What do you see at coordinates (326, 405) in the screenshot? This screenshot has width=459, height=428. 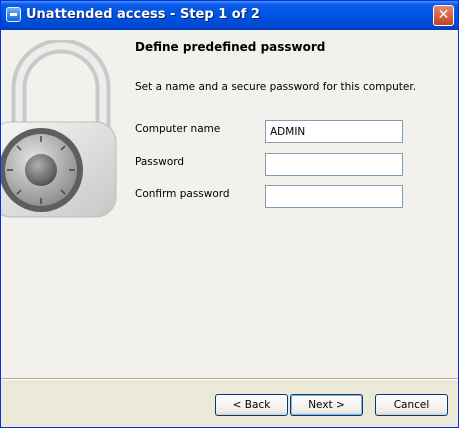 I see `next-button: Next >` at bounding box center [326, 405].